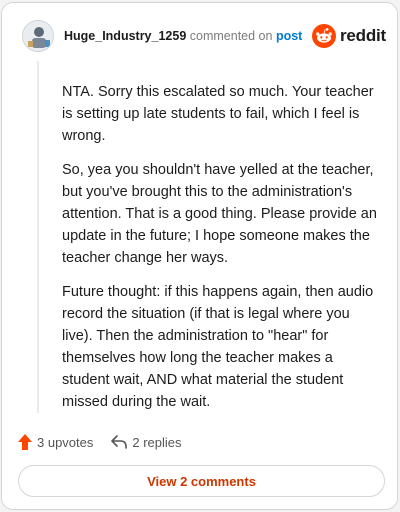  What do you see at coordinates (157, 442) in the screenshot?
I see `reply-count: 2 replies` at bounding box center [157, 442].